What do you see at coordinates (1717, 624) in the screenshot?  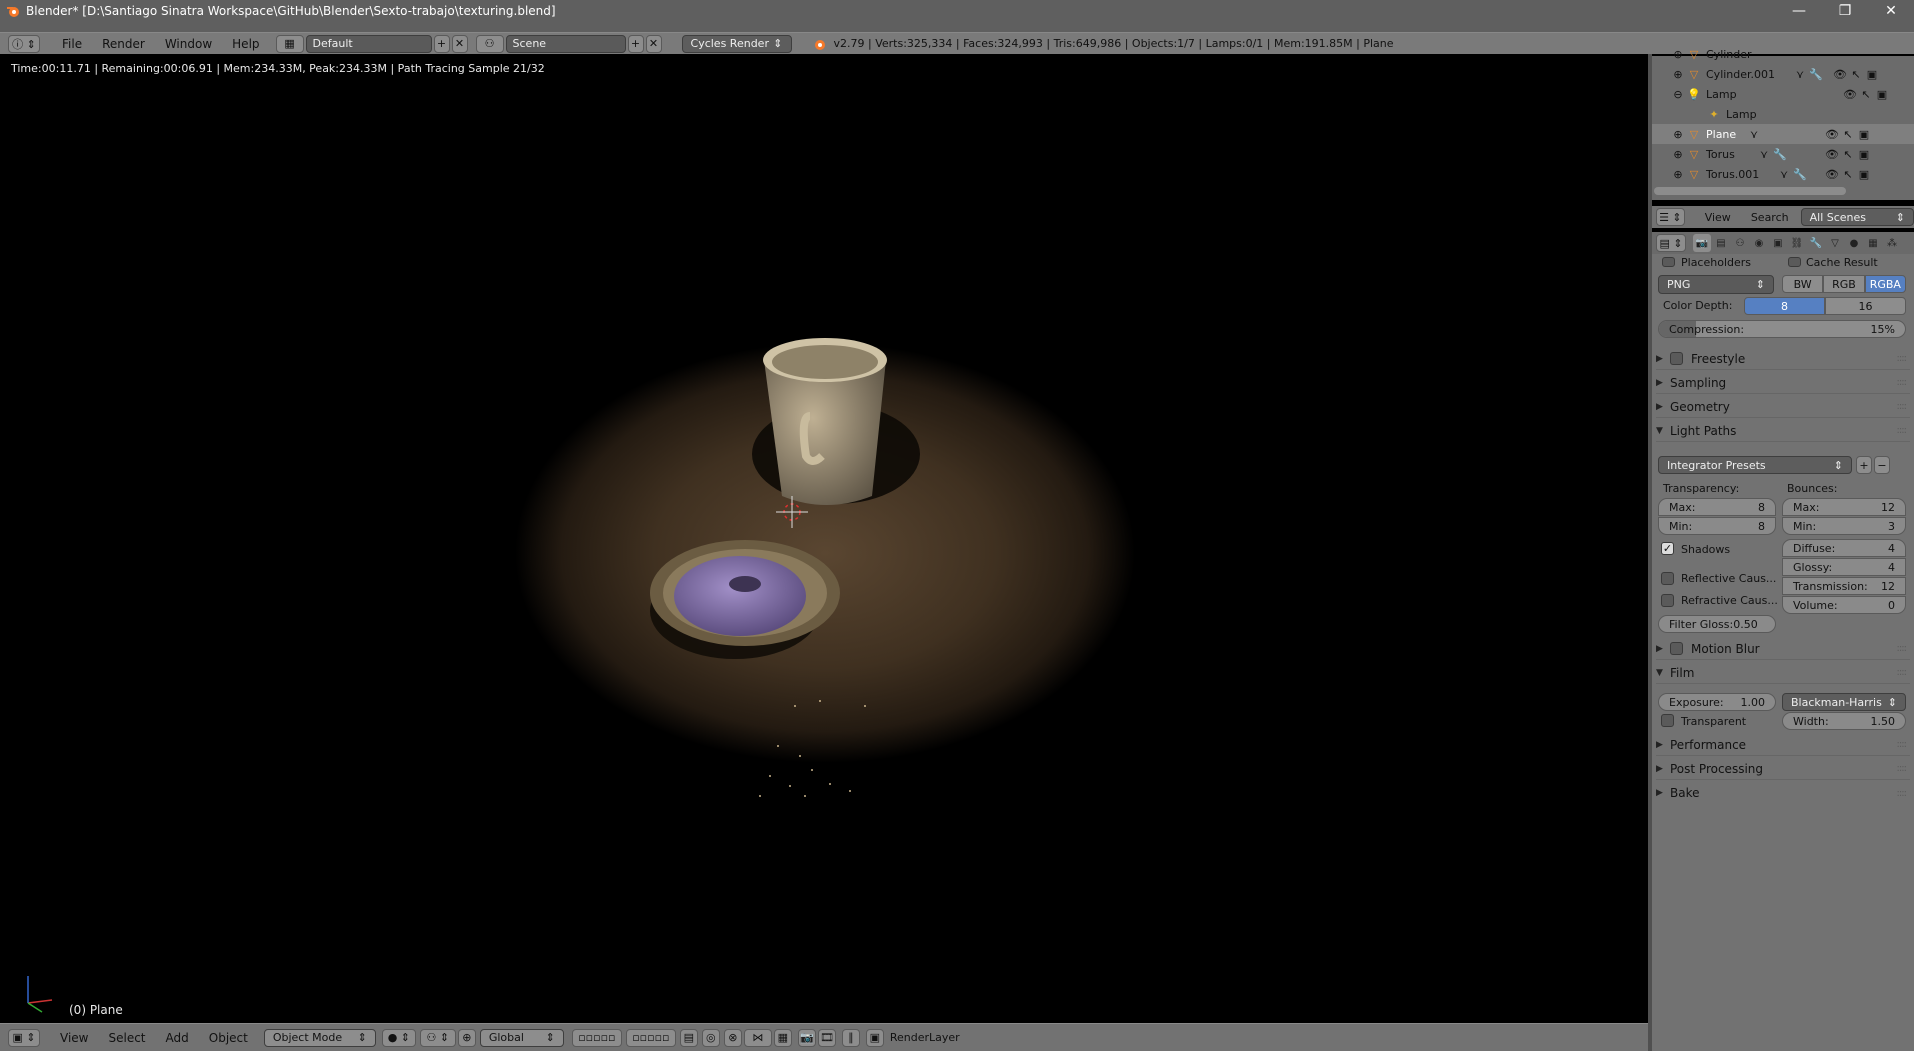 I see `filter-gloss-field: Filter Gloss:0.50` at bounding box center [1717, 624].